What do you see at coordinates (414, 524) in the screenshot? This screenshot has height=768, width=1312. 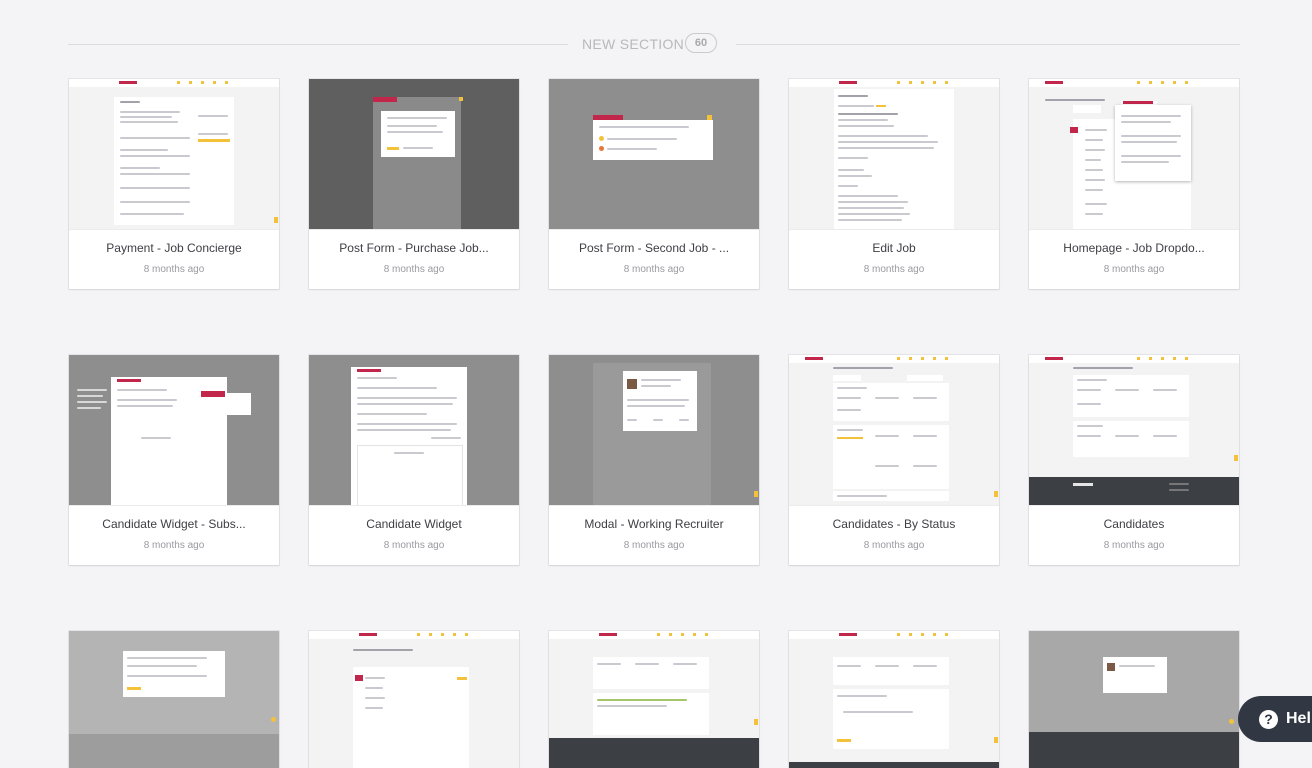 I see `card-title: Candidate Widget` at bounding box center [414, 524].